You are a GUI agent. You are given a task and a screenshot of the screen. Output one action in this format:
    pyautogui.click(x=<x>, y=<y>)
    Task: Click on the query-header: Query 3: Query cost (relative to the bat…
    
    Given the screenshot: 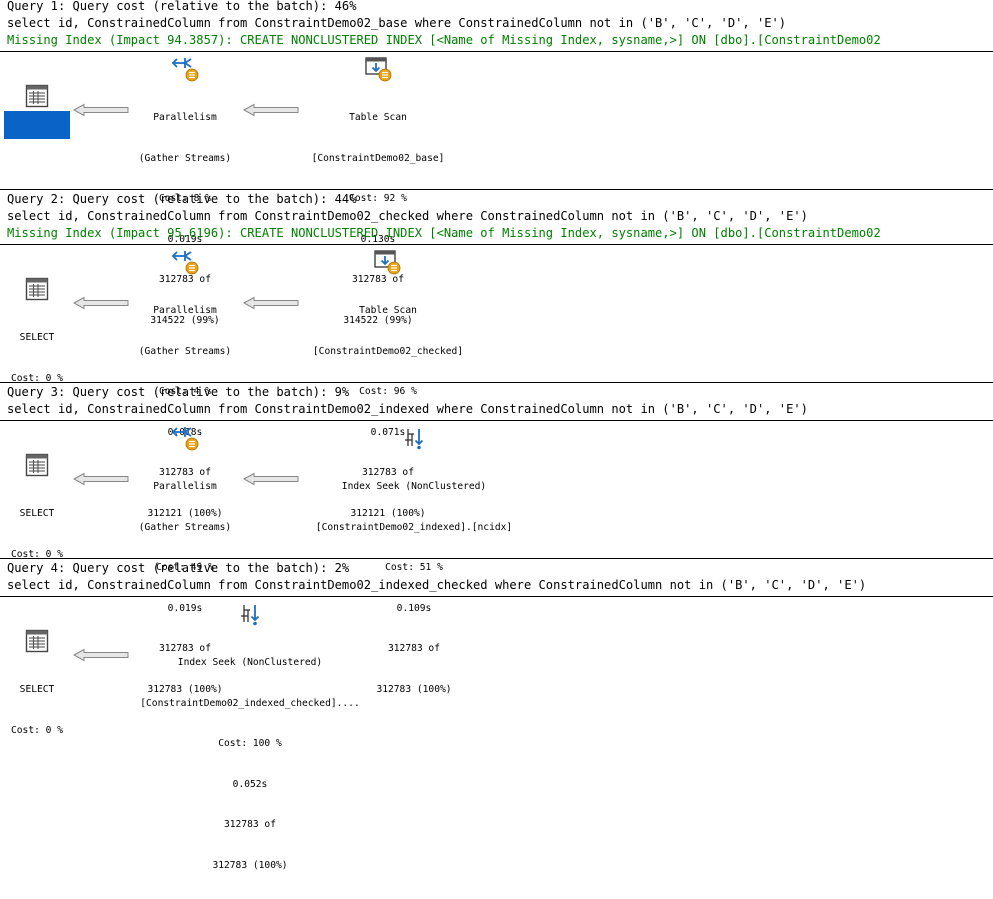 What is the action you would take?
    pyautogui.click(x=178, y=392)
    